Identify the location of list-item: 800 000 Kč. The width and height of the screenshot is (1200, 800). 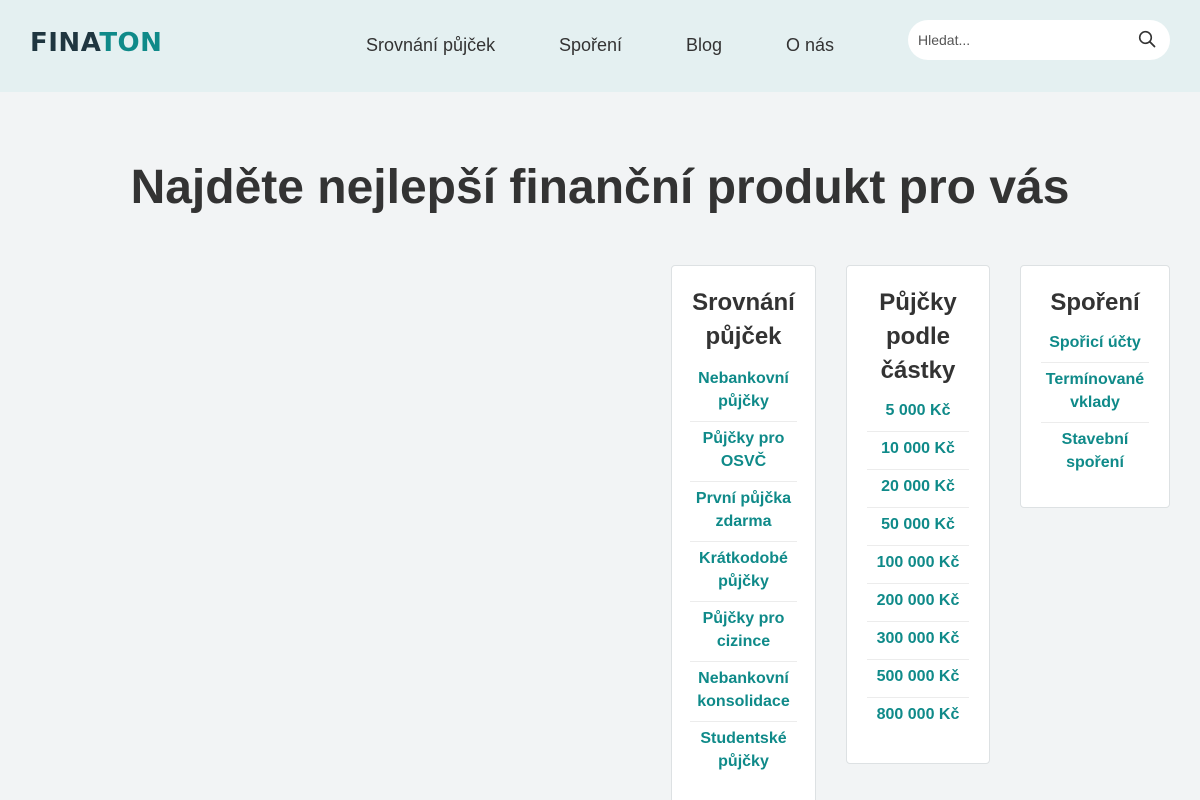
(918, 716).